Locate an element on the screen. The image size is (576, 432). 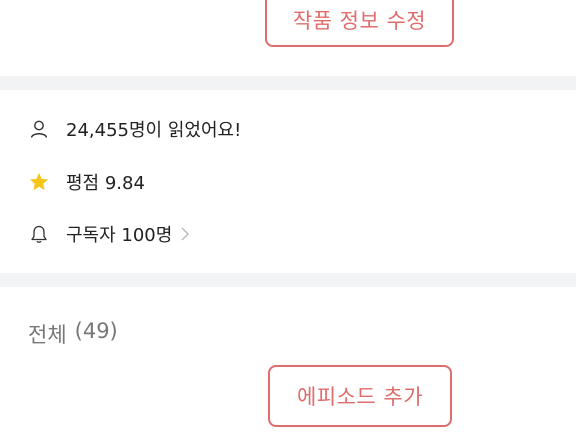
readers-count: 24,455명이 읽었어요! is located at coordinates (154, 130).